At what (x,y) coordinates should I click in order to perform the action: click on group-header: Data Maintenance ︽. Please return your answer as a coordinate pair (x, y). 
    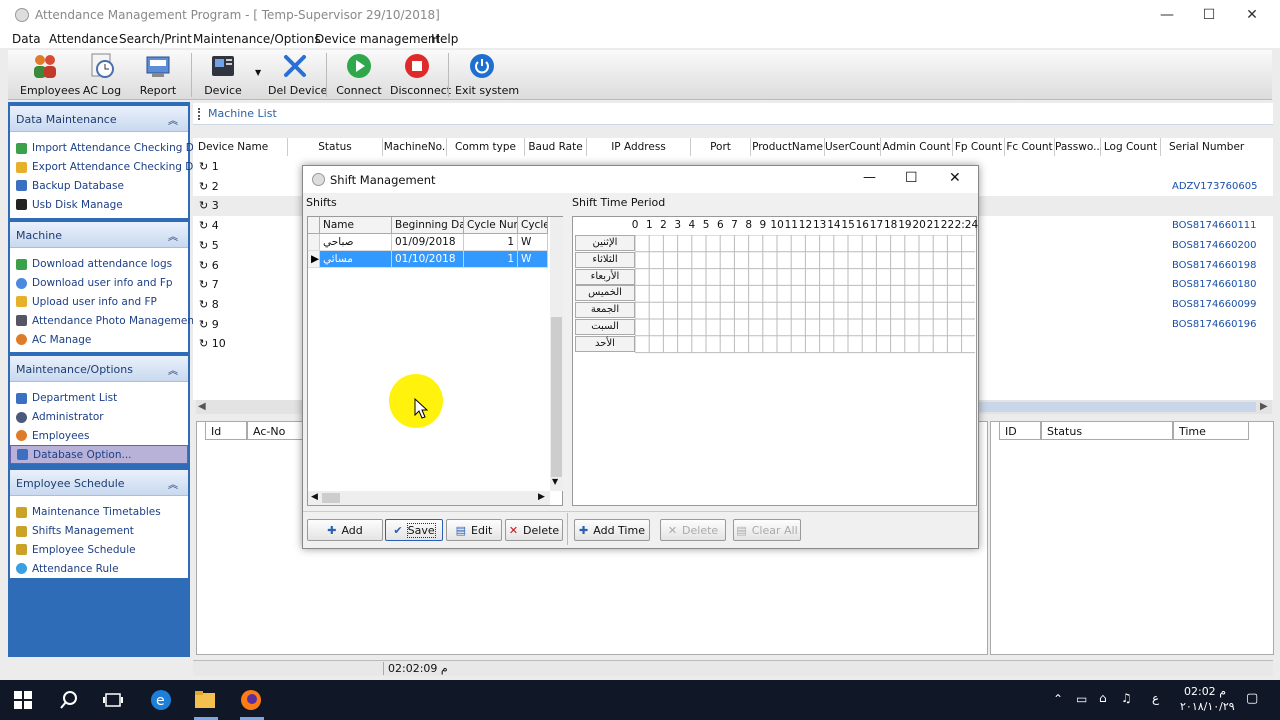
    Looking at the image, I should click on (99, 119).